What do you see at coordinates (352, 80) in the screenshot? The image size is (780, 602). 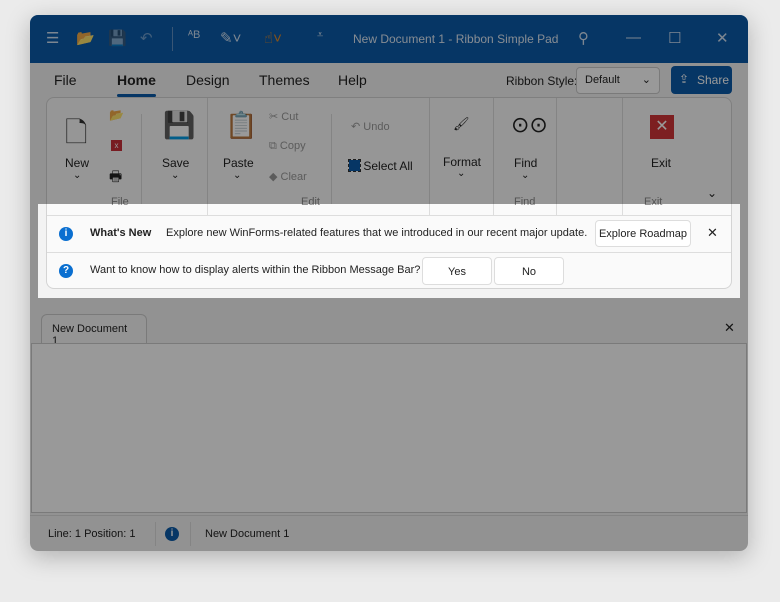 I see `tab-help: Help` at bounding box center [352, 80].